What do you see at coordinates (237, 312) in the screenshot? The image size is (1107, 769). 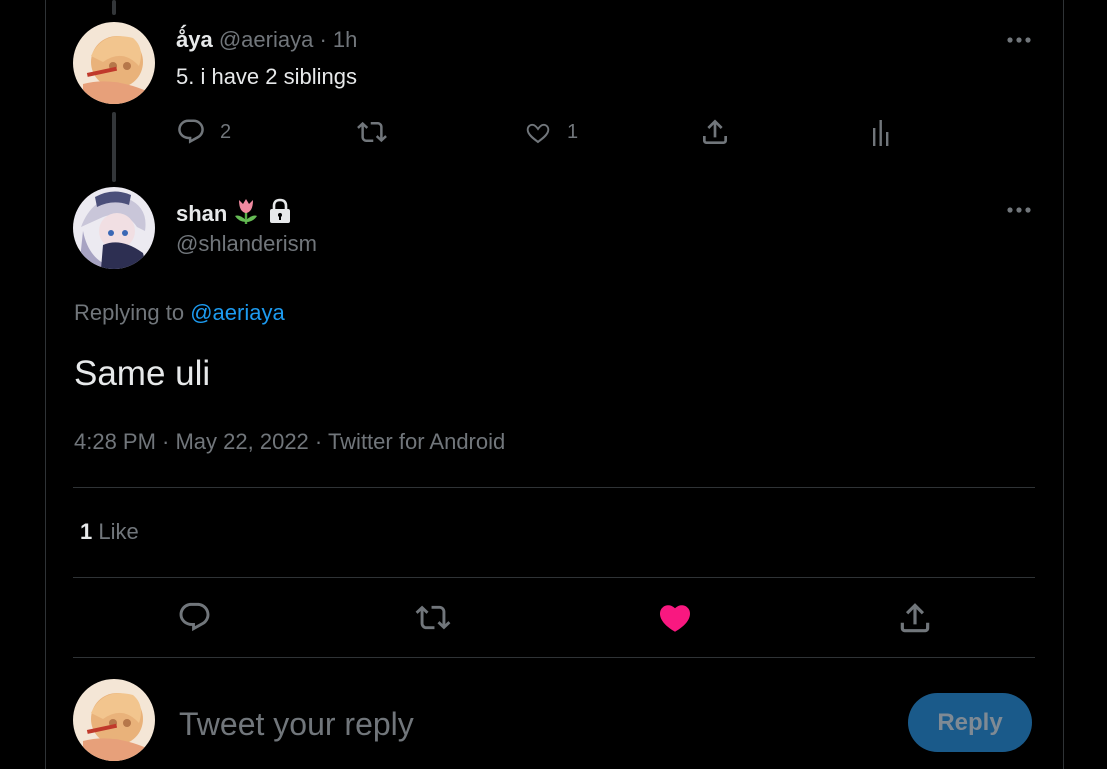 I see `replying-to-link: @aeriaya` at bounding box center [237, 312].